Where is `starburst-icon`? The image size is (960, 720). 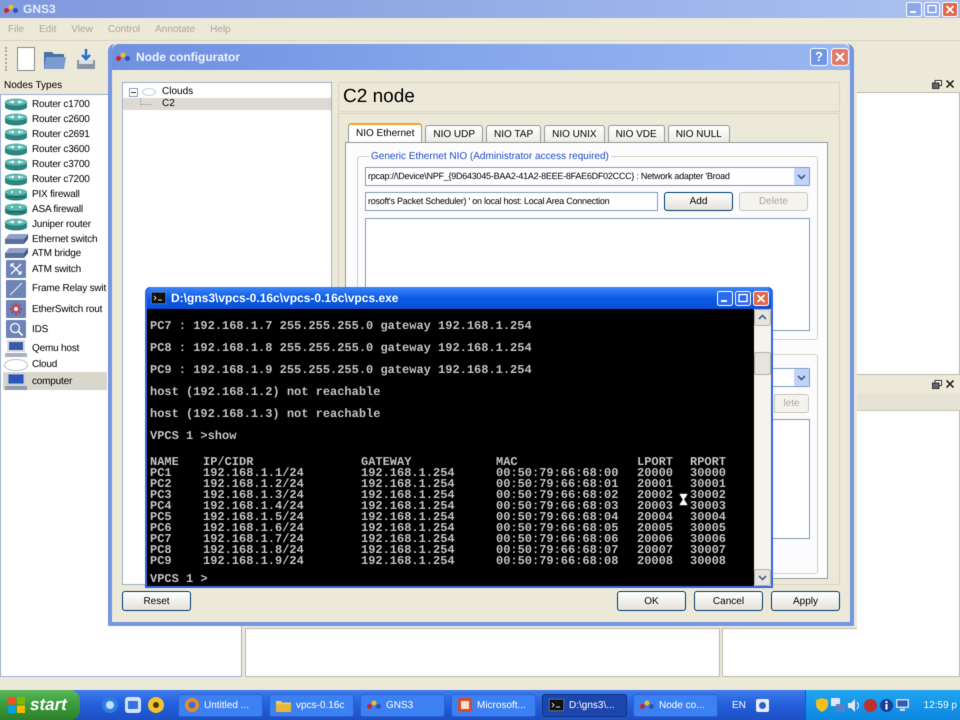 starburst-icon is located at coordinates (16, 309).